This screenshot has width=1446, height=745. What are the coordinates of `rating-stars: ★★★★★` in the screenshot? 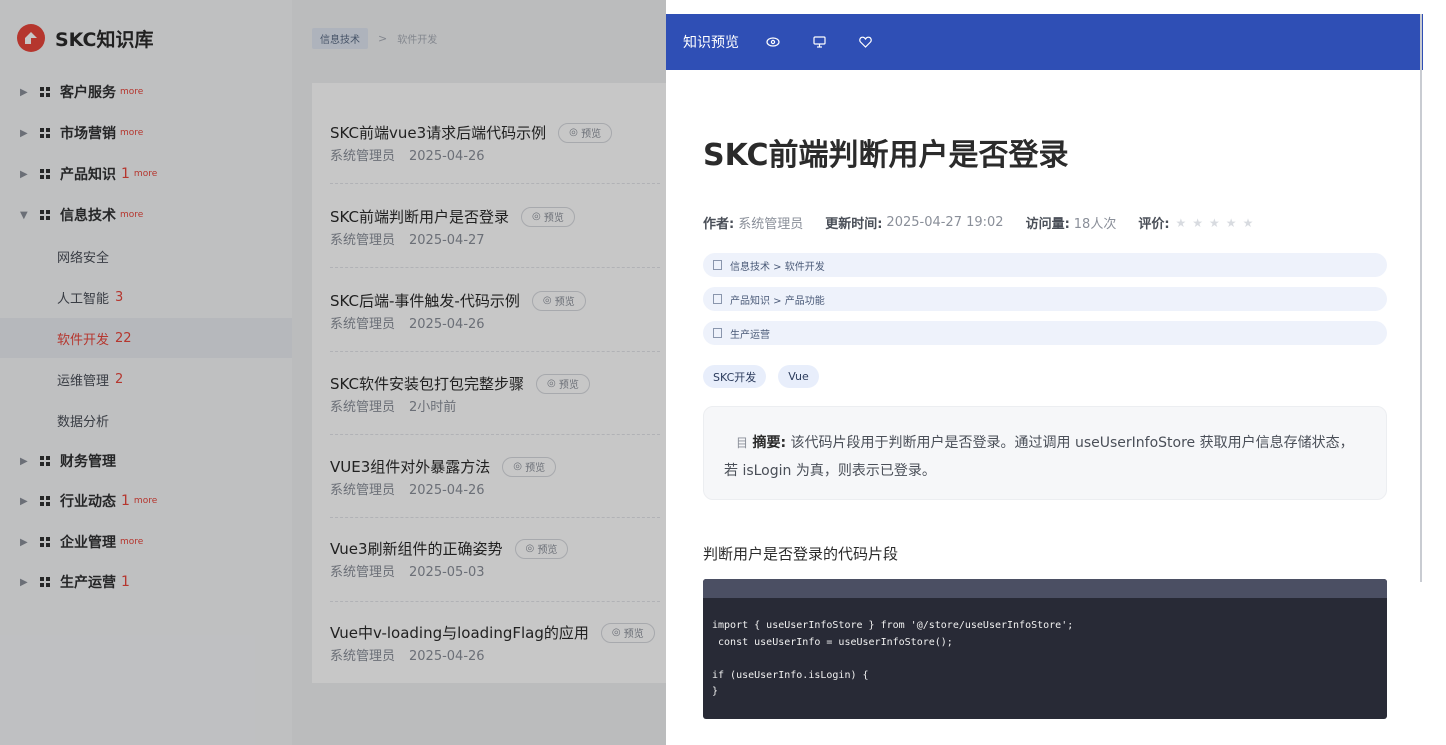 It's located at (1218, 223).